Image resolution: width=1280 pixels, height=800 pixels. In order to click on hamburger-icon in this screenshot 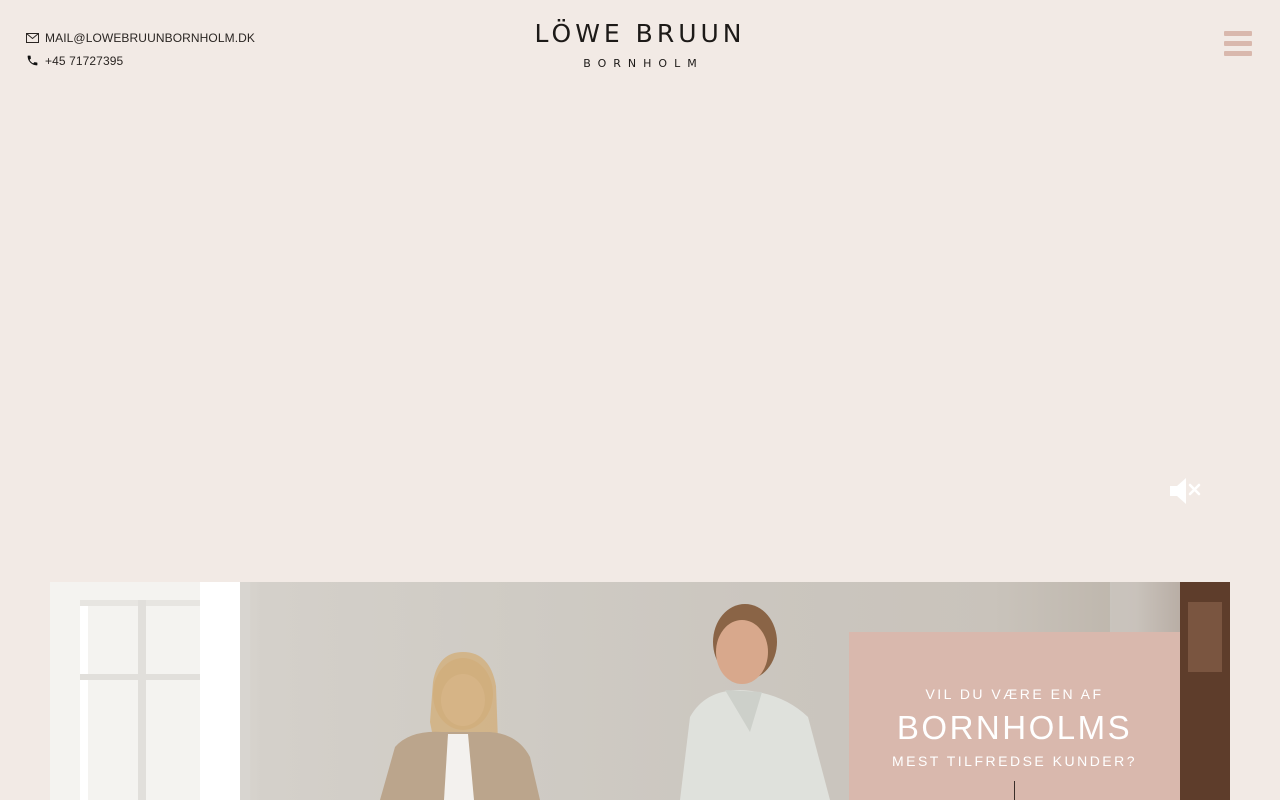, I will do `click(1239, 43)`.